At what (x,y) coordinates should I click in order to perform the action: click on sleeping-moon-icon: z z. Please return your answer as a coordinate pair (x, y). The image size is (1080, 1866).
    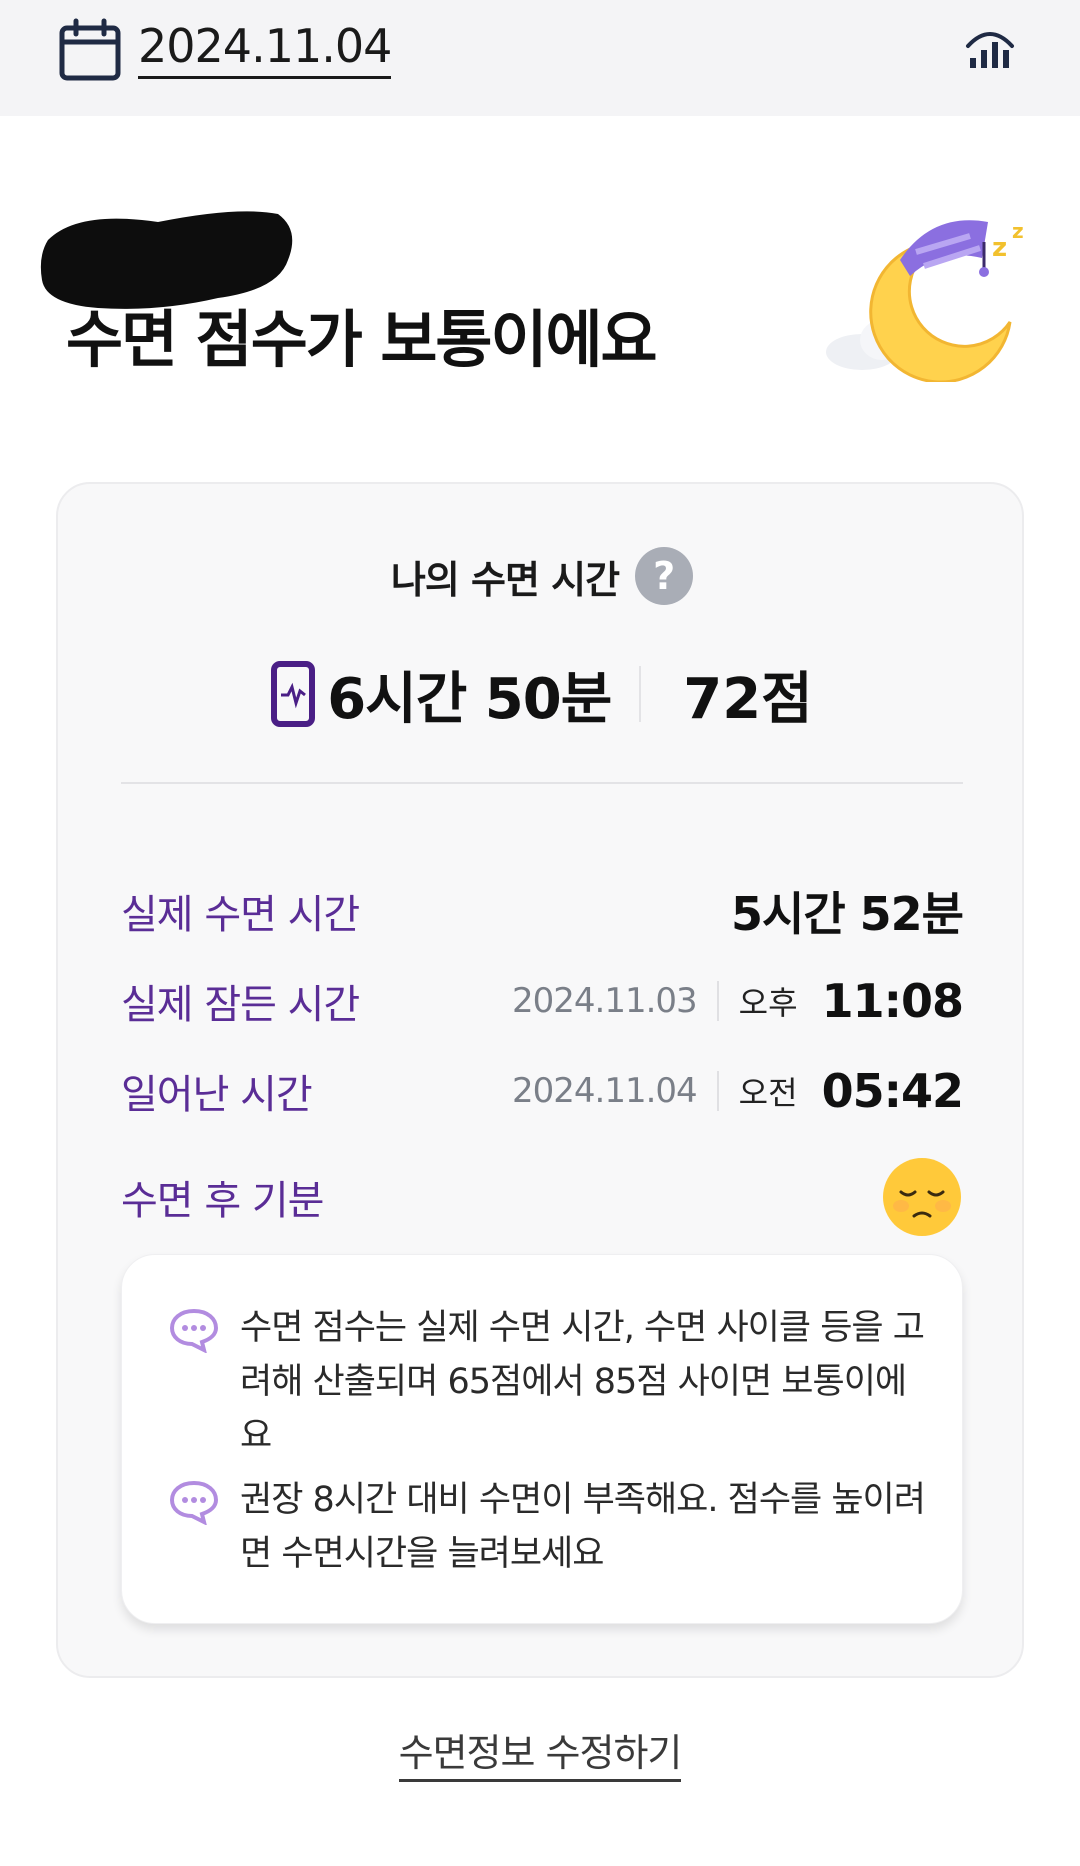
    Looking at the image, I should click on (925, 300).